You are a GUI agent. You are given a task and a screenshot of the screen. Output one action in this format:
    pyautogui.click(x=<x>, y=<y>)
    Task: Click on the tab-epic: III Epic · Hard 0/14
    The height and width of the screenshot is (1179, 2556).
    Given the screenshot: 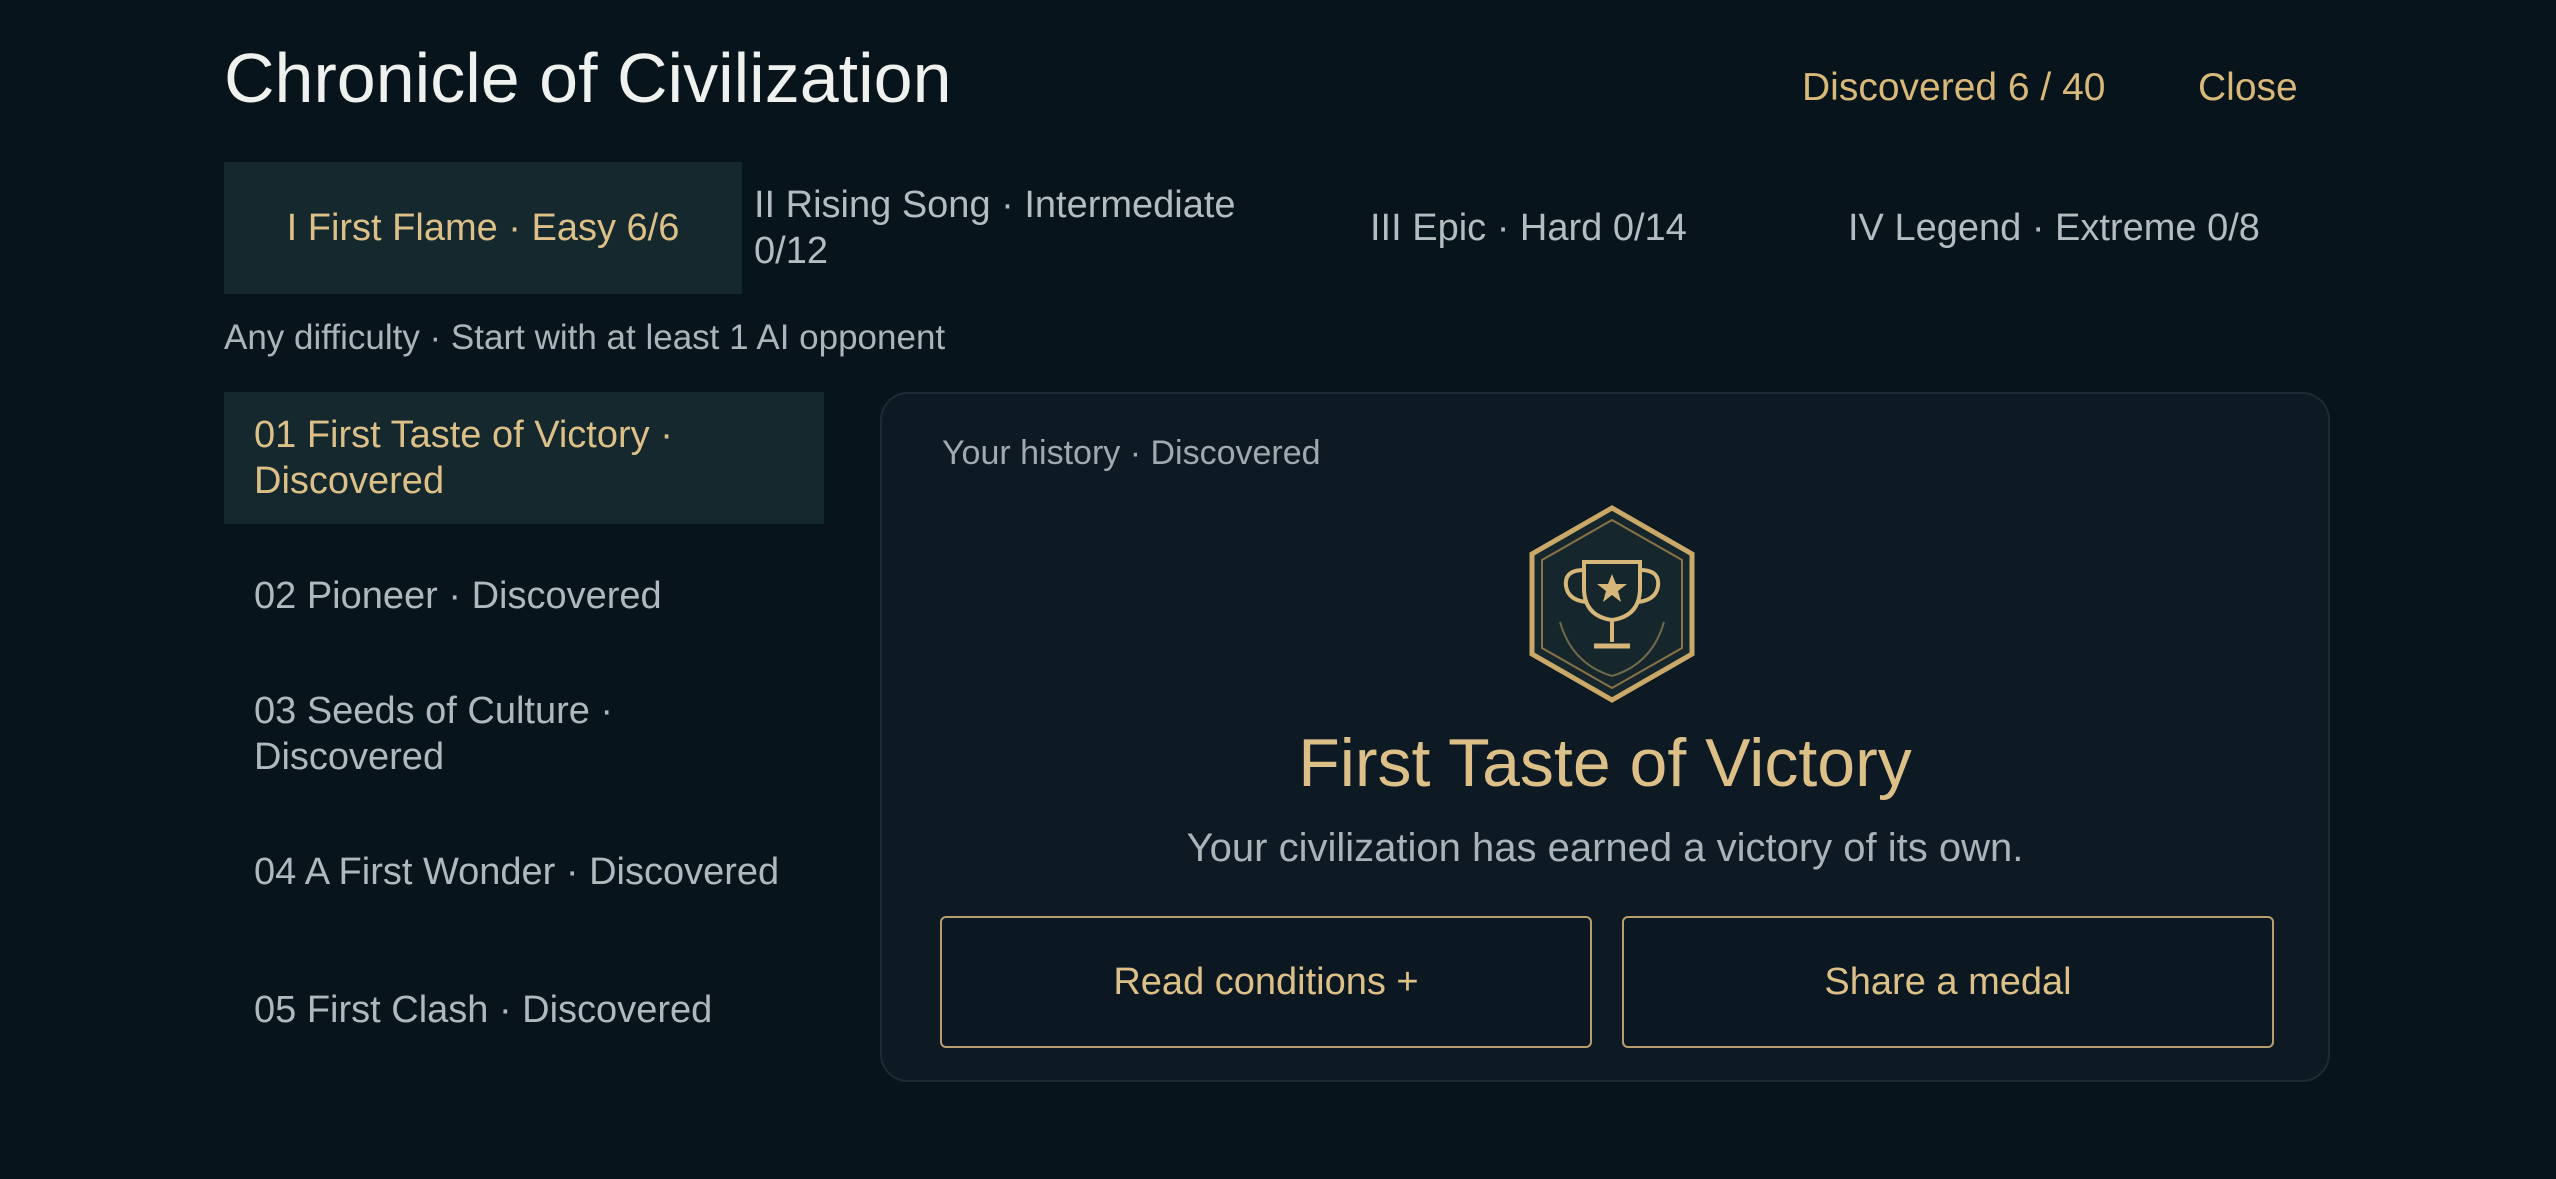 What is the action you would take?
    pyautogui.click(x=1580, y=228)
    